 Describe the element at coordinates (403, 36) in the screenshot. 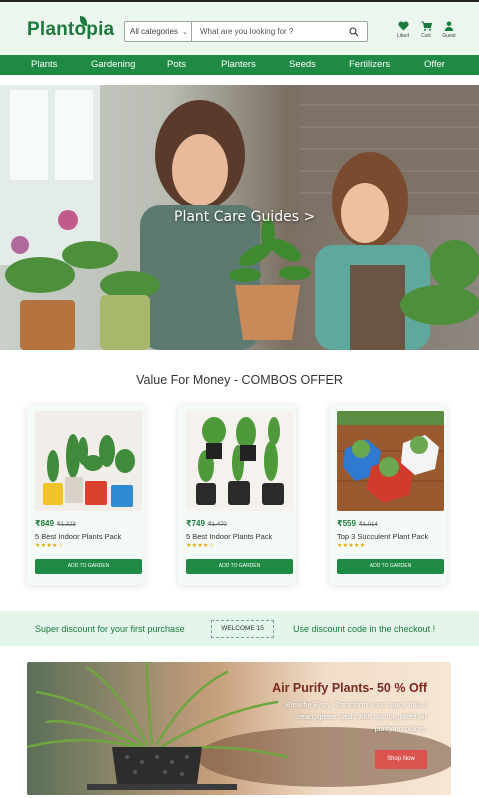

I see `liked-label: Liked` at that location.